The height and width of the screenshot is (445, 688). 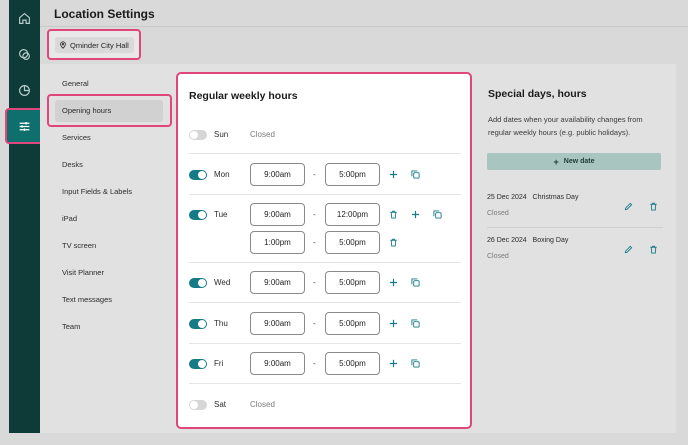 I want to click on special-day-date: 25 Dec 2024, so click(x=507, y=197).